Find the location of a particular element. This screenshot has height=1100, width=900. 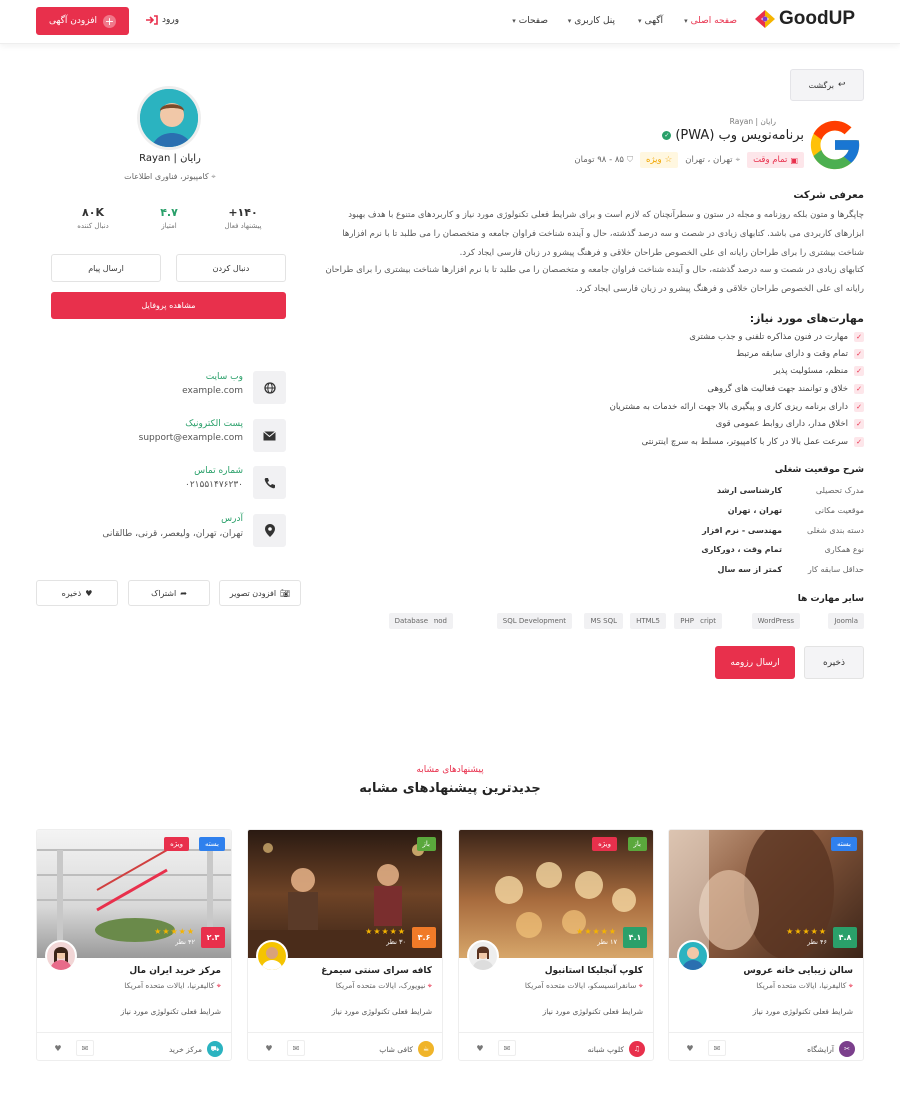

listing-title: سالن زیبایی خانه عروس is located at coordinates (798, 971).